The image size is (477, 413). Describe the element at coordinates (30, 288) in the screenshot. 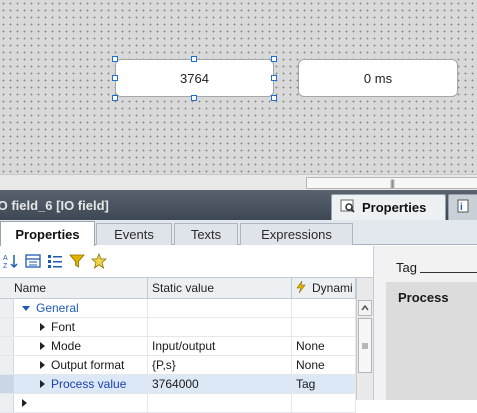

I see `column-label: Name` at that location.